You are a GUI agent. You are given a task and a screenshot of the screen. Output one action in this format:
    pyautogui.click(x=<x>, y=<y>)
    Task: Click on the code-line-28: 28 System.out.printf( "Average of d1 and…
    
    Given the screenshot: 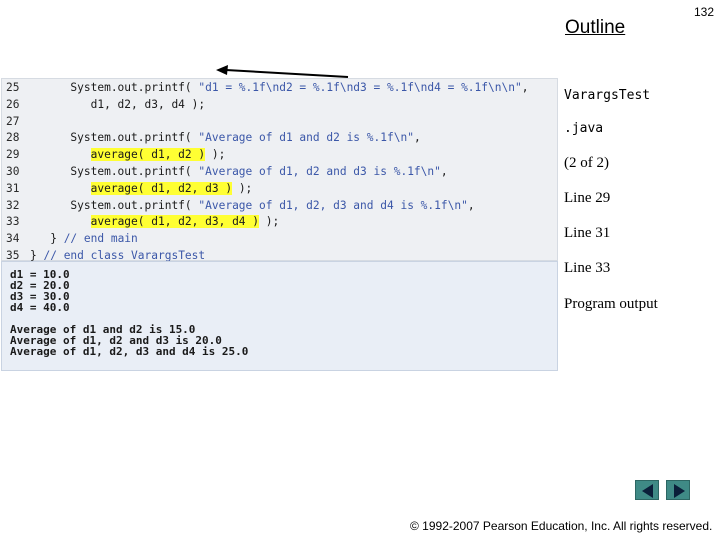 What is the action you would take?
    pyautogui.click(x=211, y=137)
    